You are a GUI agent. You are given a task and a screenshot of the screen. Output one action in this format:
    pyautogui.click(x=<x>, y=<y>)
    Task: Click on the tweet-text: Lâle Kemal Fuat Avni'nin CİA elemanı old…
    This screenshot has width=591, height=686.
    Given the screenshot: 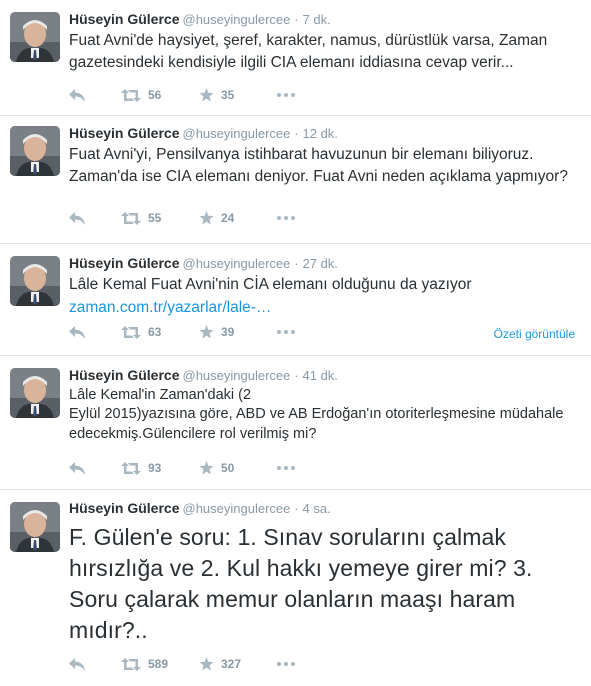 What is the action you would take?
    pyautogui.click(x=270, y=284)
    